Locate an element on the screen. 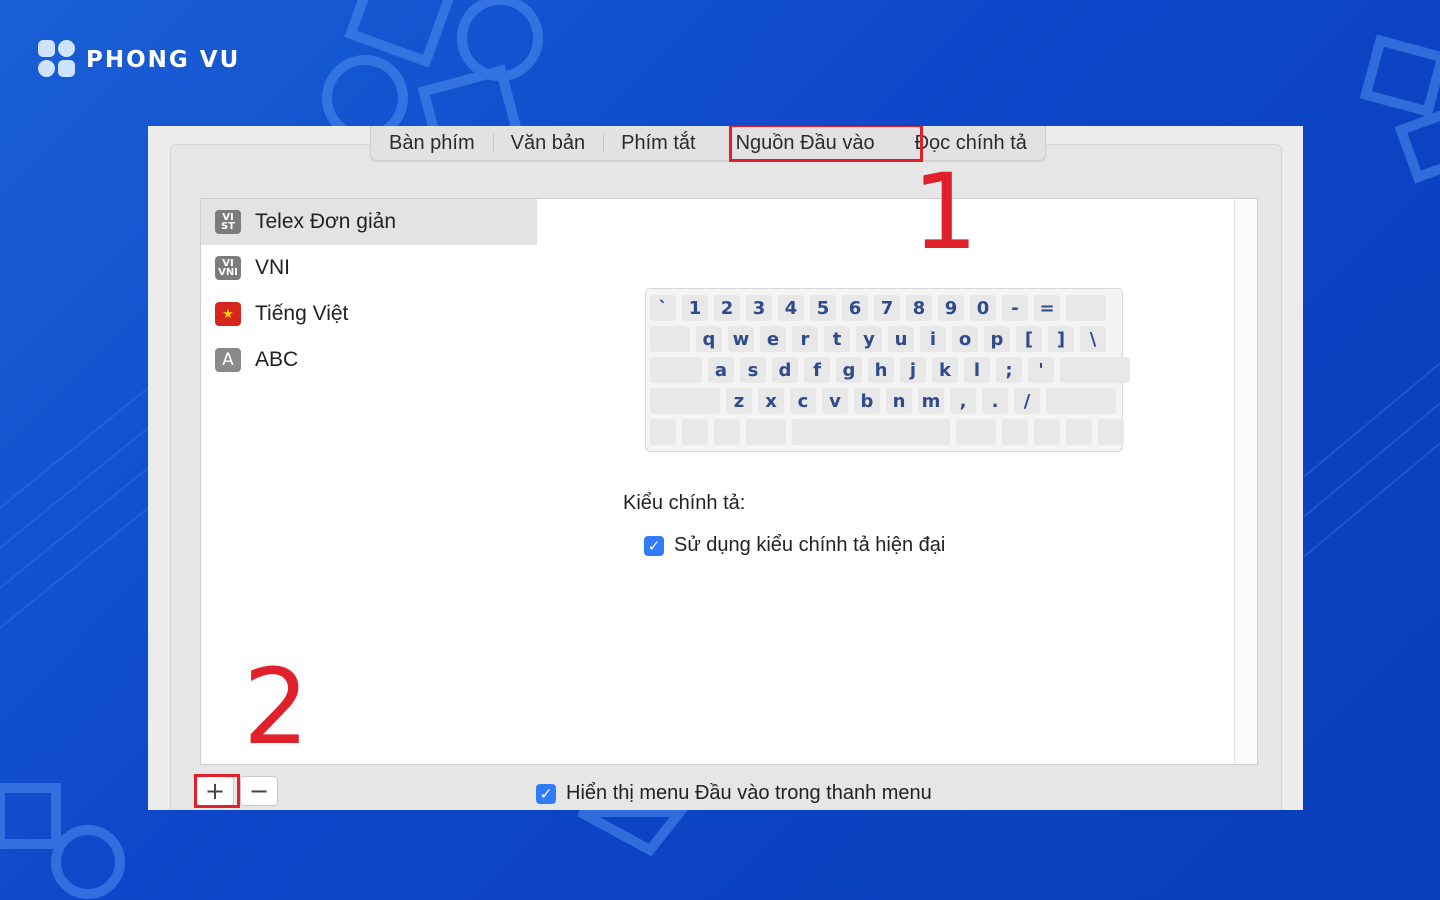  key: w is located at coordinates (741, 339).